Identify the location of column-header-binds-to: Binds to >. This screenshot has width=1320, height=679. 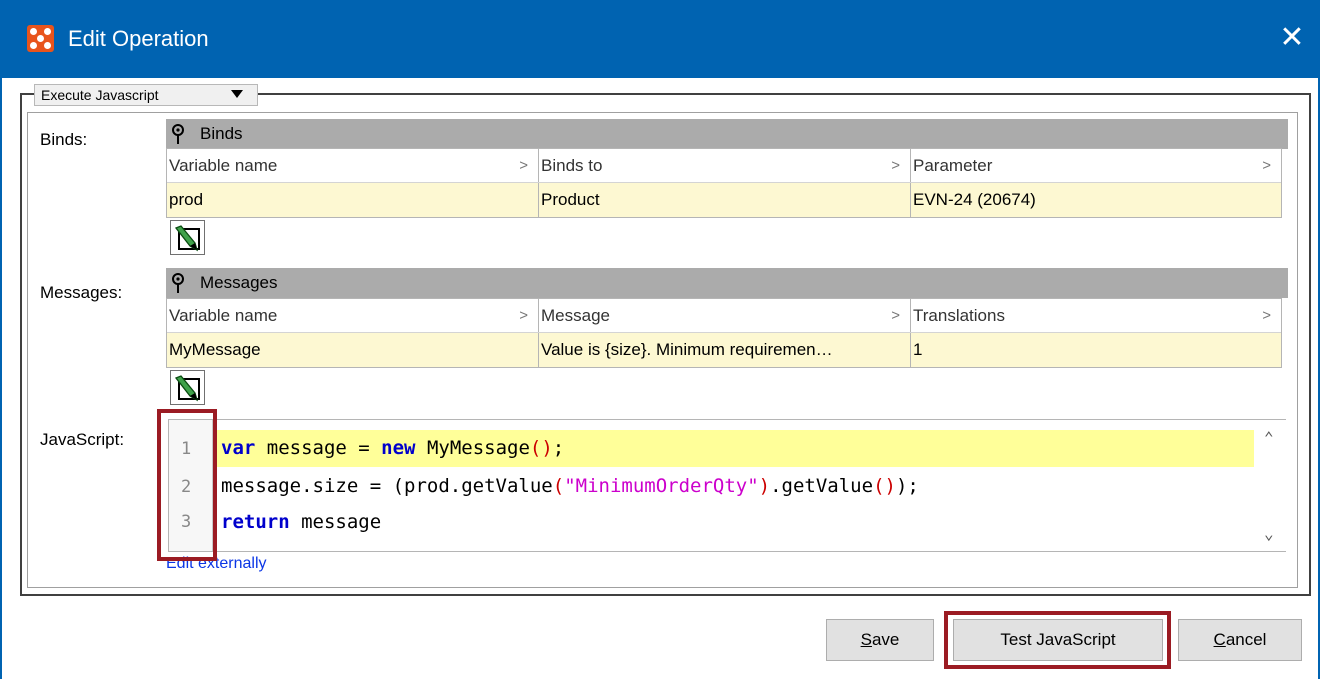
(725, 165).